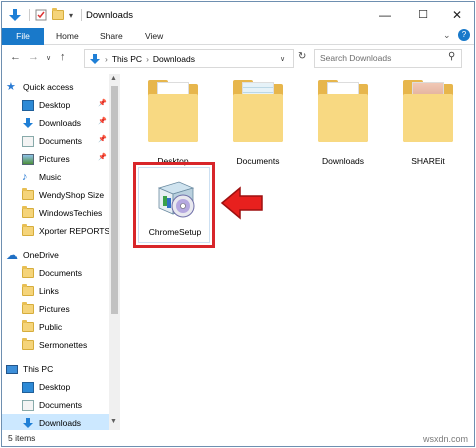  I want to click on folder-downloads: Downloads, so click(343, 125).